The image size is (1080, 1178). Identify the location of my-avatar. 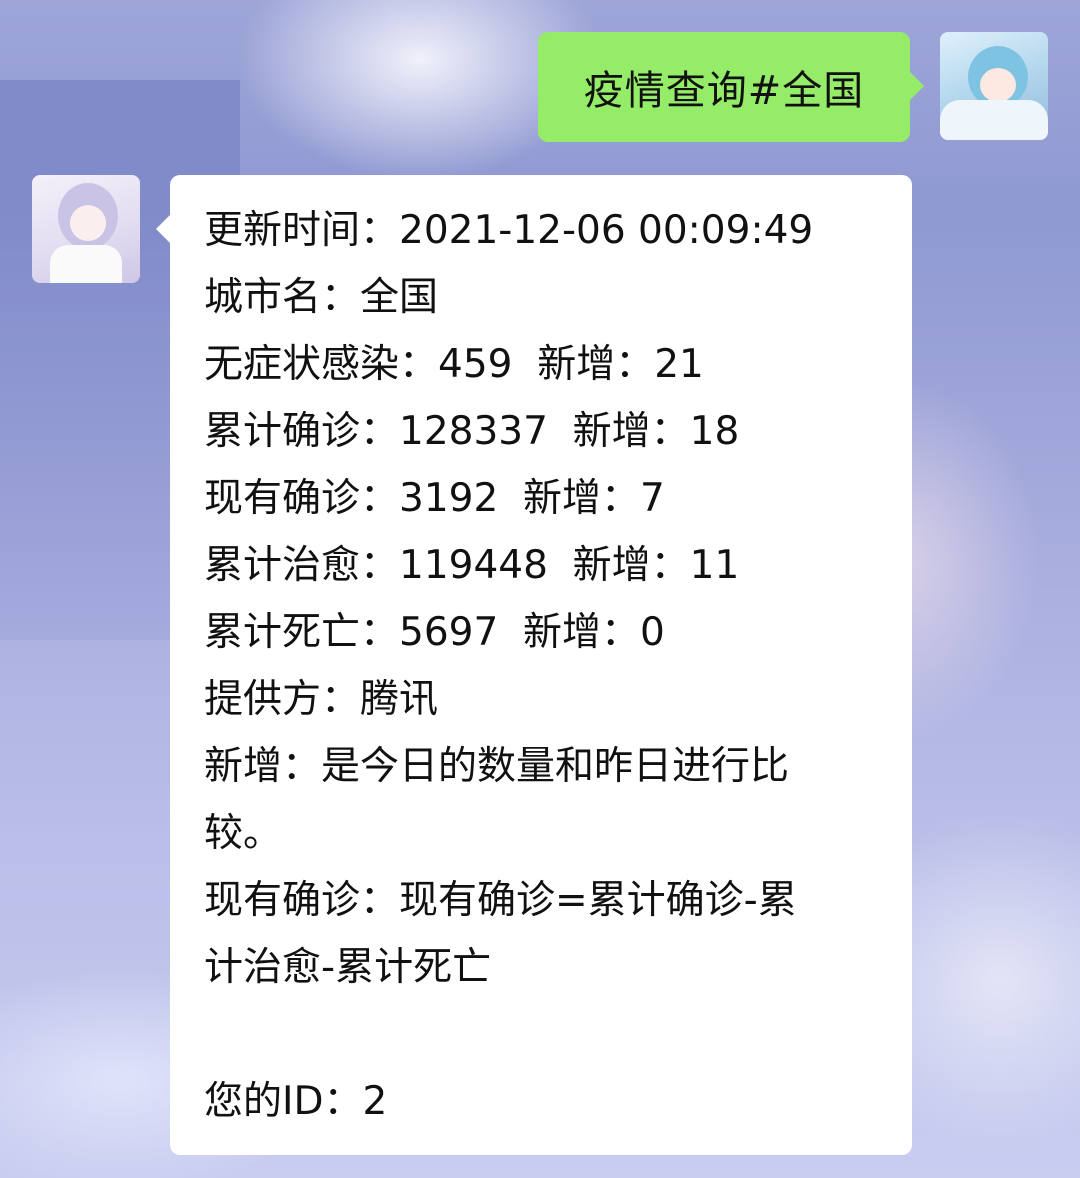
(994, 86).